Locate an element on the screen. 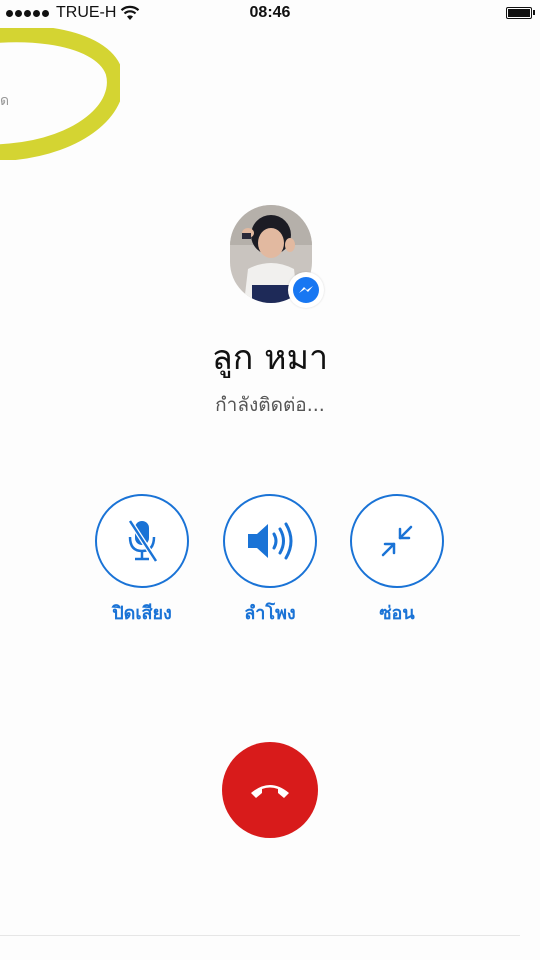 This screenshot has height=960, width=540. phone-hangup-icon is located at coordinates (270, 791).